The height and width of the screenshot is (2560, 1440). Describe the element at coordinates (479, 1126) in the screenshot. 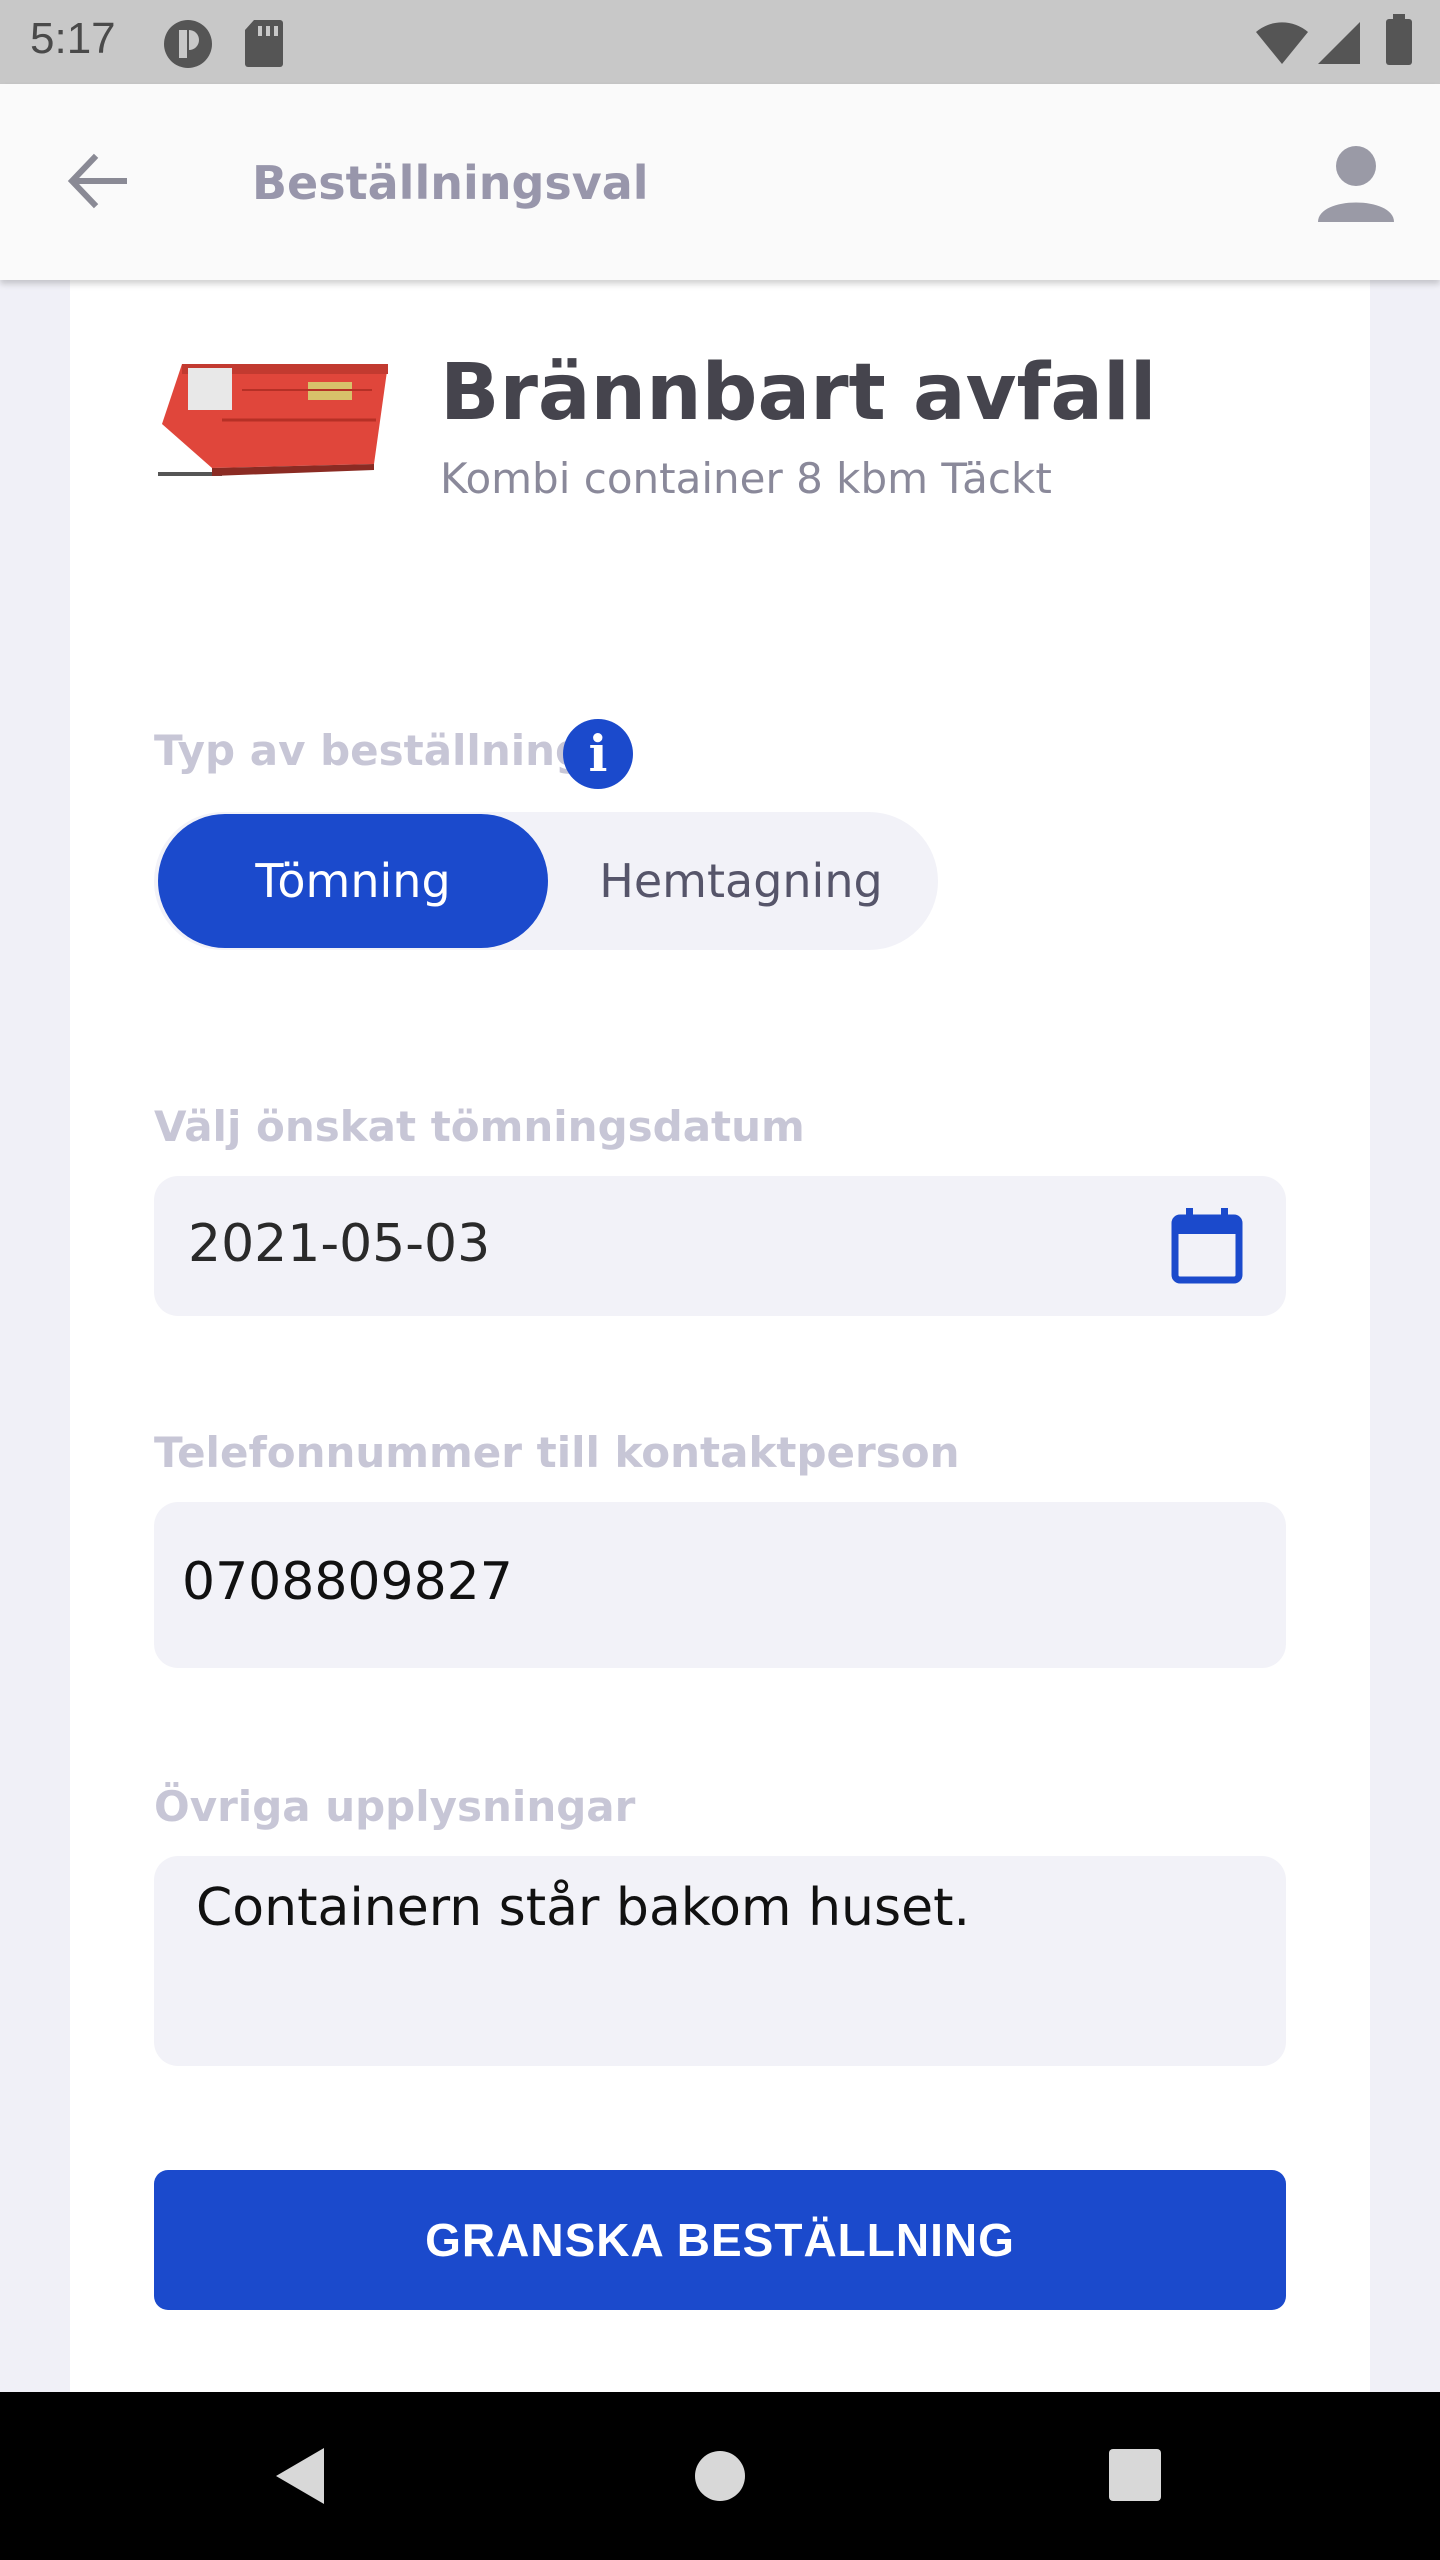

I see `date-label: Välj önskat tömningsdatum` at that location.